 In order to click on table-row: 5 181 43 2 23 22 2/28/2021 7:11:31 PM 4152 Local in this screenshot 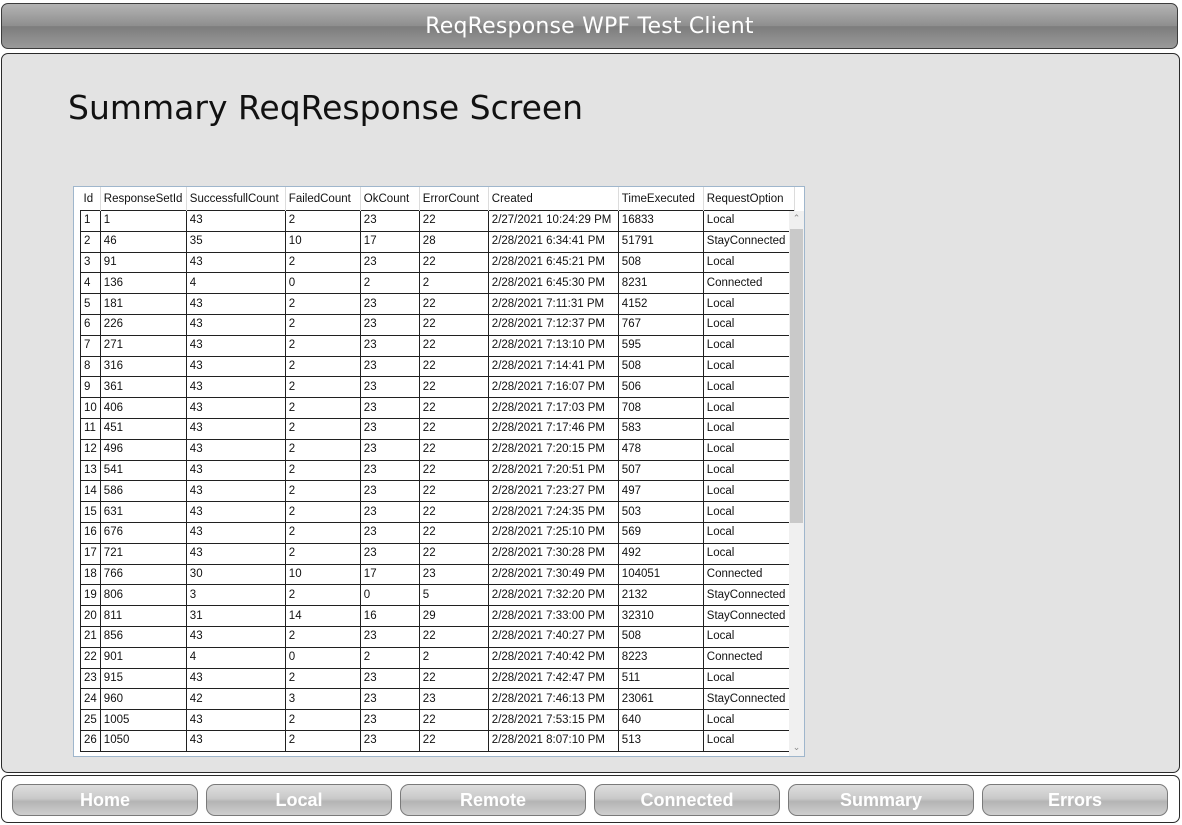, I will do `click(437, 304)`.